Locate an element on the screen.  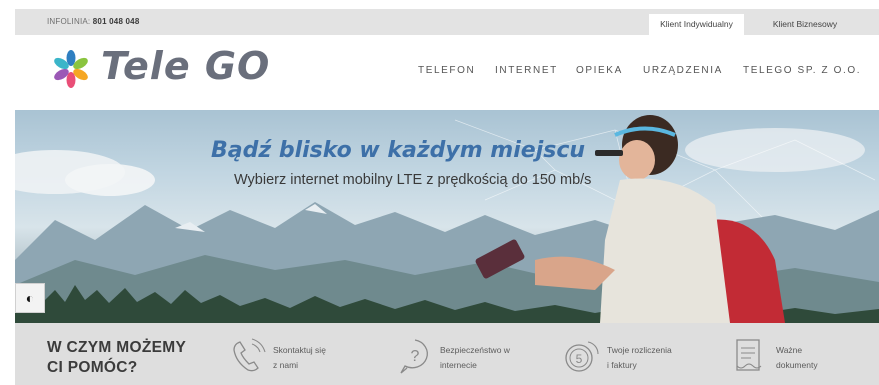
infoline-label: INFOLINIA: is located at coordinates (69, 21).